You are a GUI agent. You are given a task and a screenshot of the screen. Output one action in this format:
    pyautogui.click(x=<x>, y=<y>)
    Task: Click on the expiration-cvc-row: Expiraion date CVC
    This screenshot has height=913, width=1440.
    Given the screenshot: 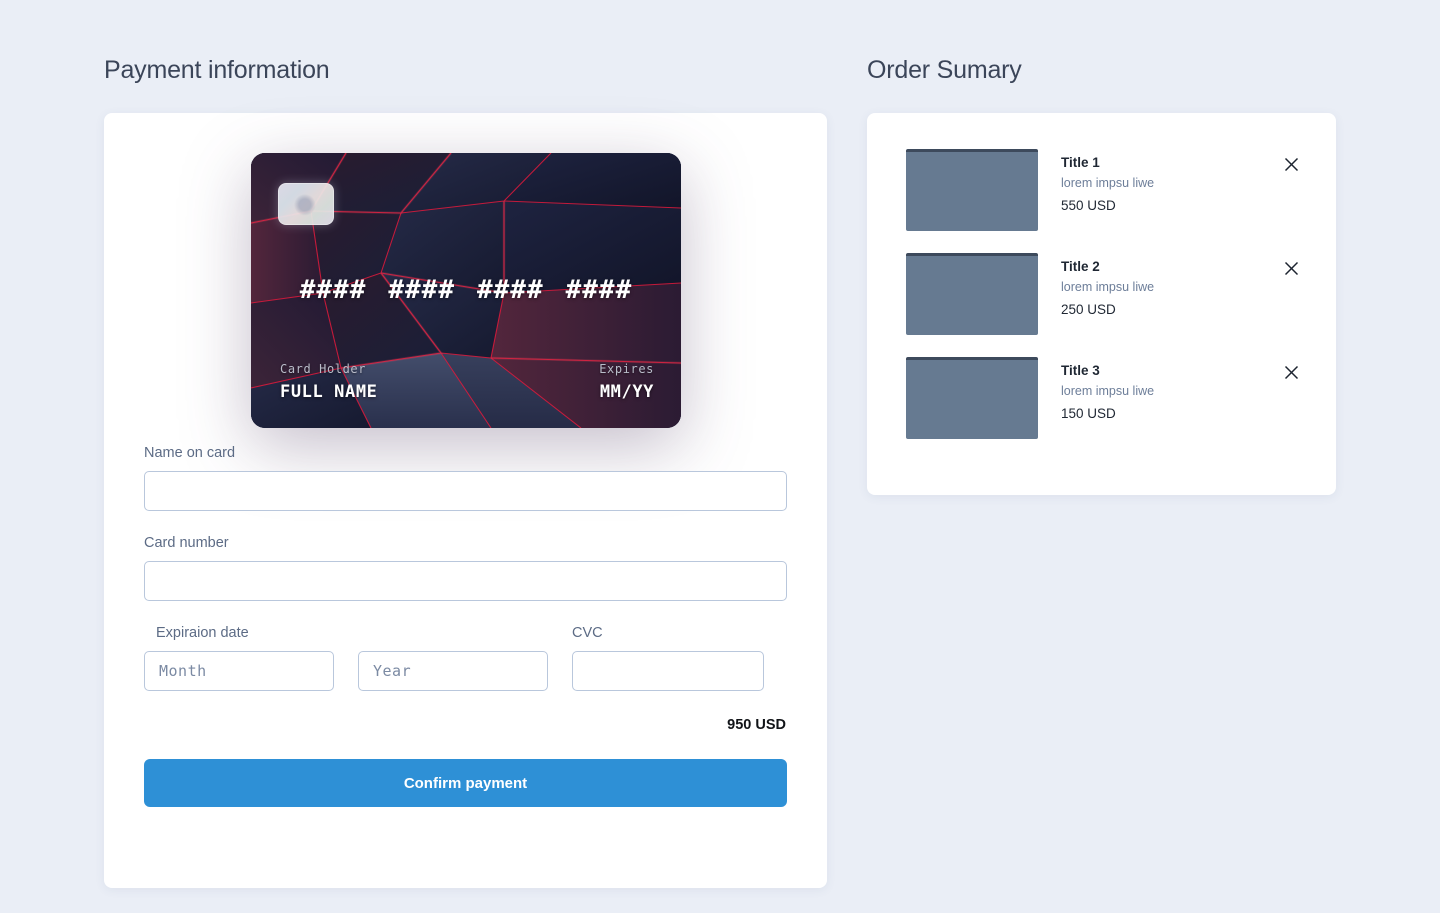 What is the action you would take?
    pyautogui.click(x=465, y=658)
    